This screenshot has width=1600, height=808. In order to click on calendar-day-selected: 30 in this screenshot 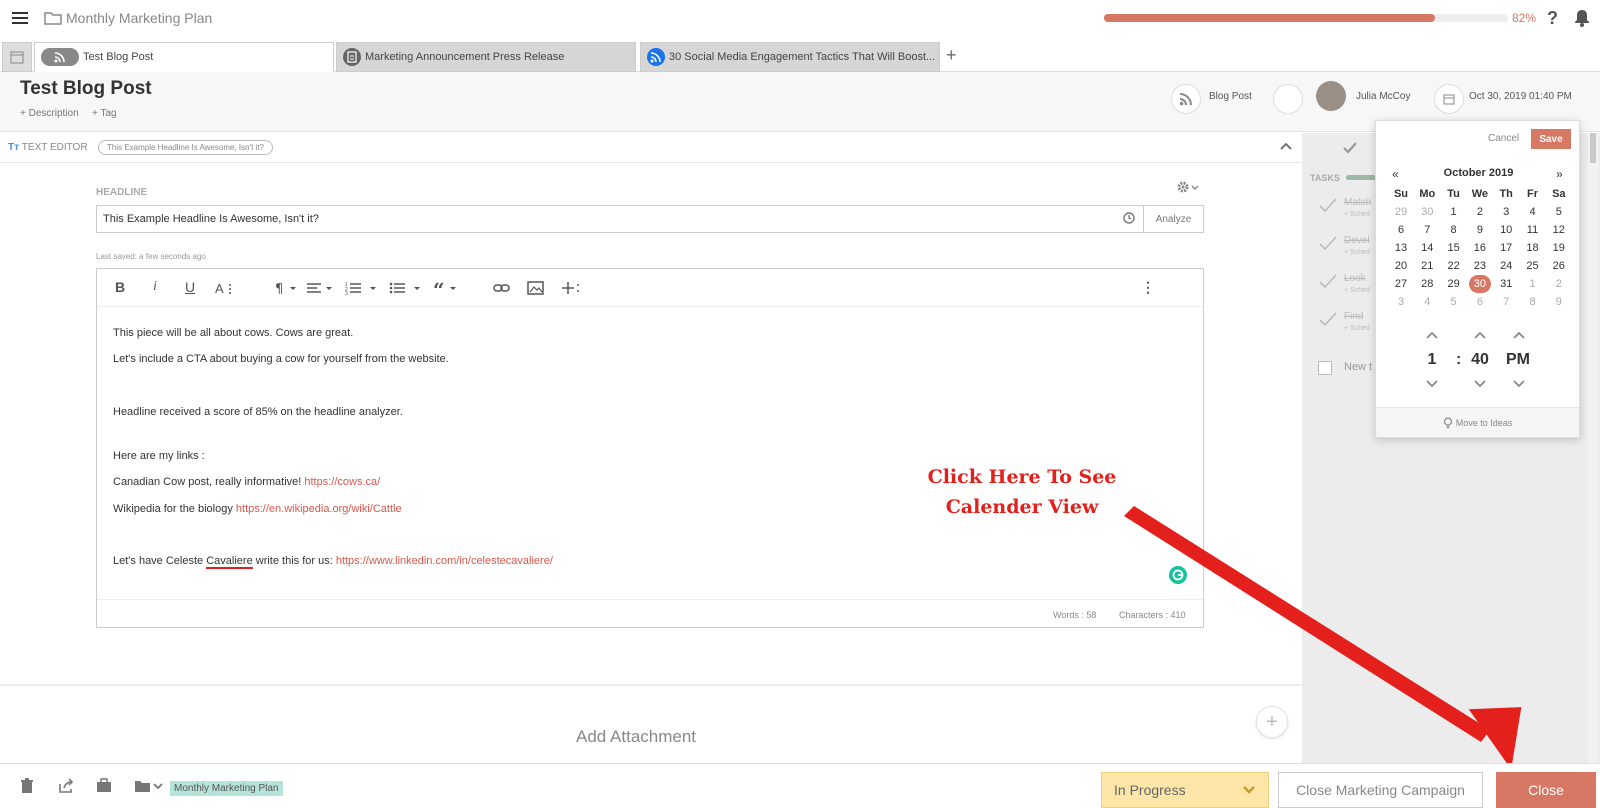, I will do `click(1480, 284)`.